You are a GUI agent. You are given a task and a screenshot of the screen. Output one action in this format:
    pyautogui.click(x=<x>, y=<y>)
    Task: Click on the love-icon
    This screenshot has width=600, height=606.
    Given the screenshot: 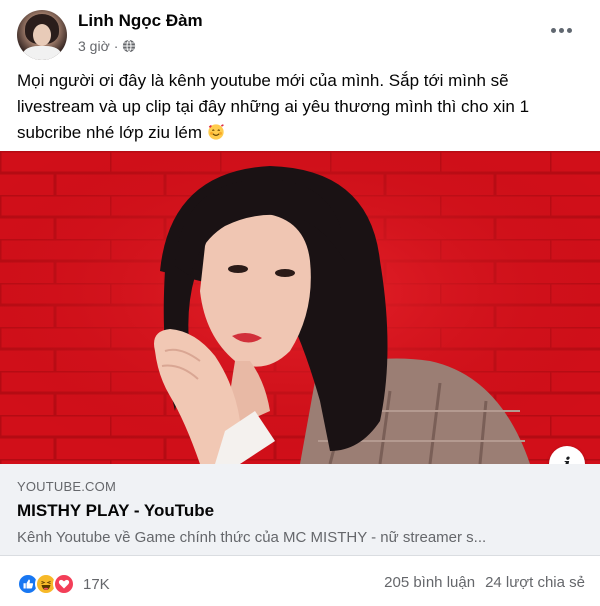 What is the action you would take?
    pyautogui.click(x=64, y=584)
    